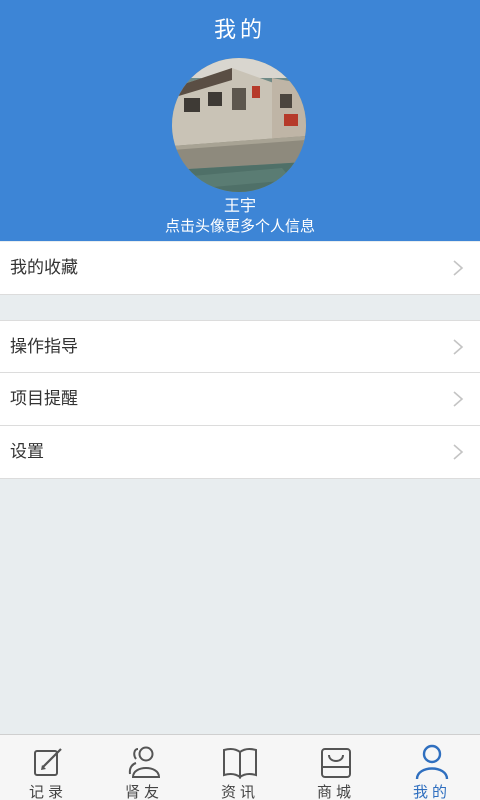  I want to click on shopping-bag-icon, so click(336, 763).